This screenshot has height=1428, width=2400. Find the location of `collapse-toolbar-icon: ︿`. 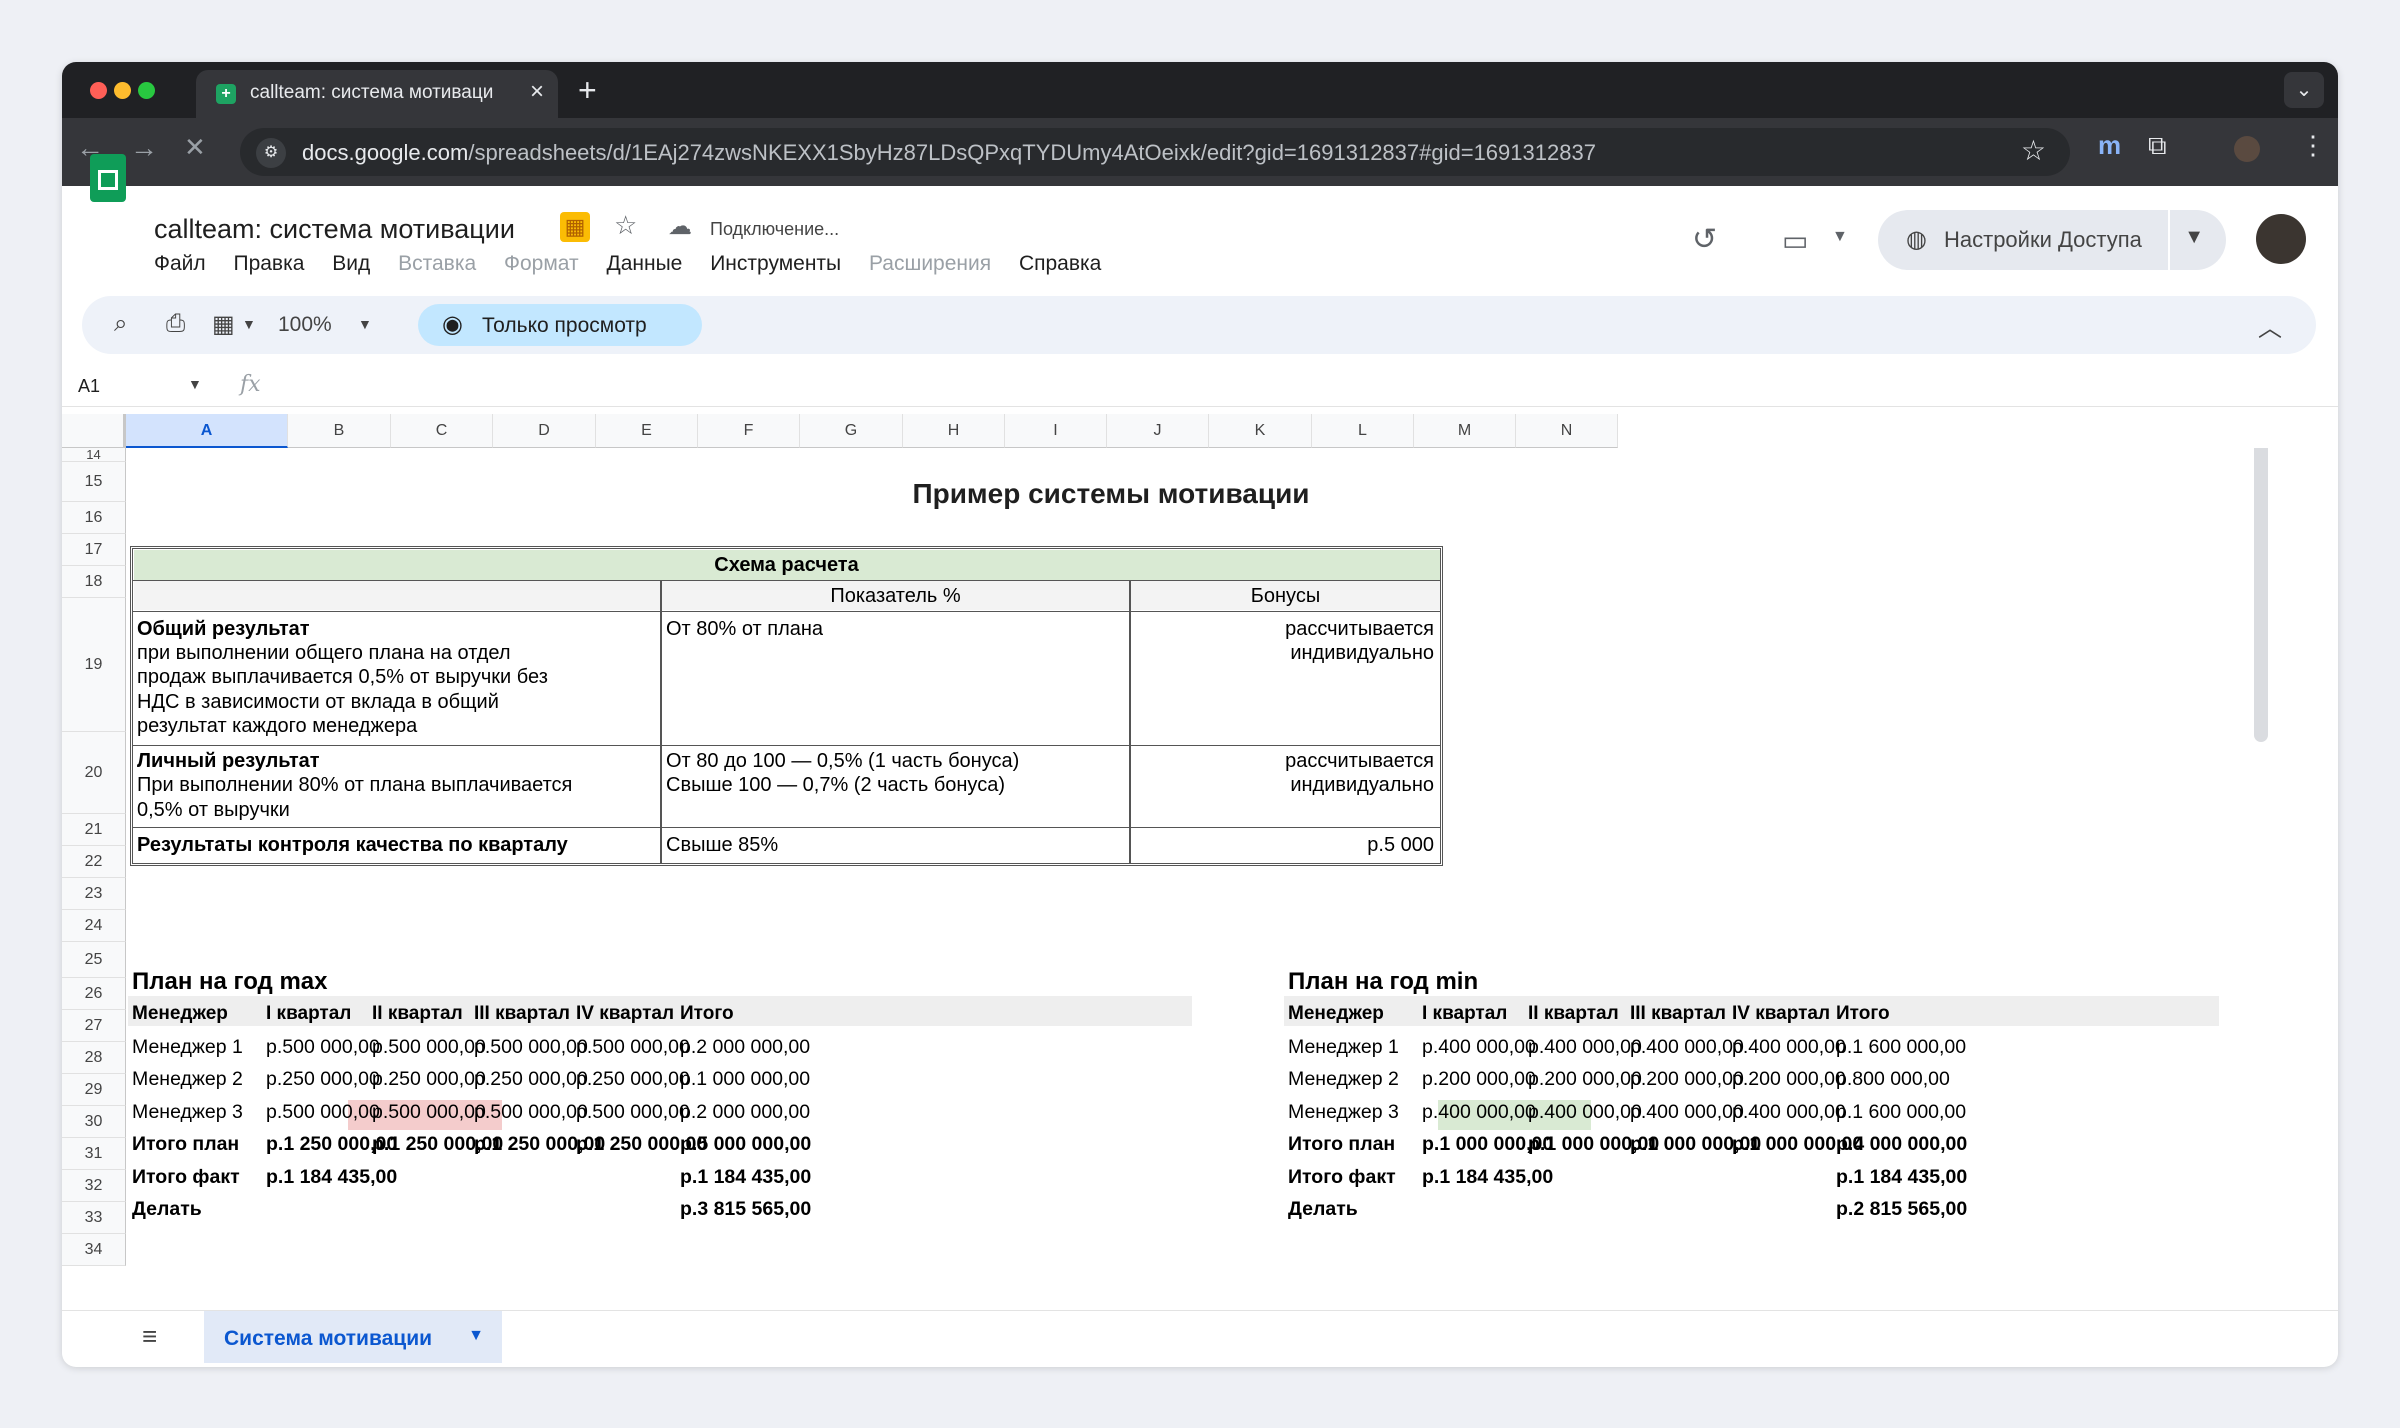

collapse-toolbar-icon: ︿ is located at coordinates (2270, 325).